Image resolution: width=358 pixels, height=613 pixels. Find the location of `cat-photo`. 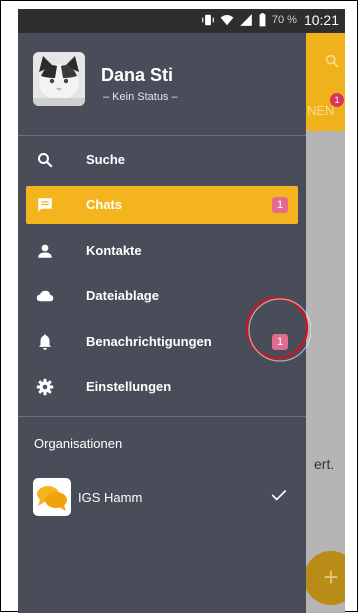

cat-photo is located at coordinates (59, 79).